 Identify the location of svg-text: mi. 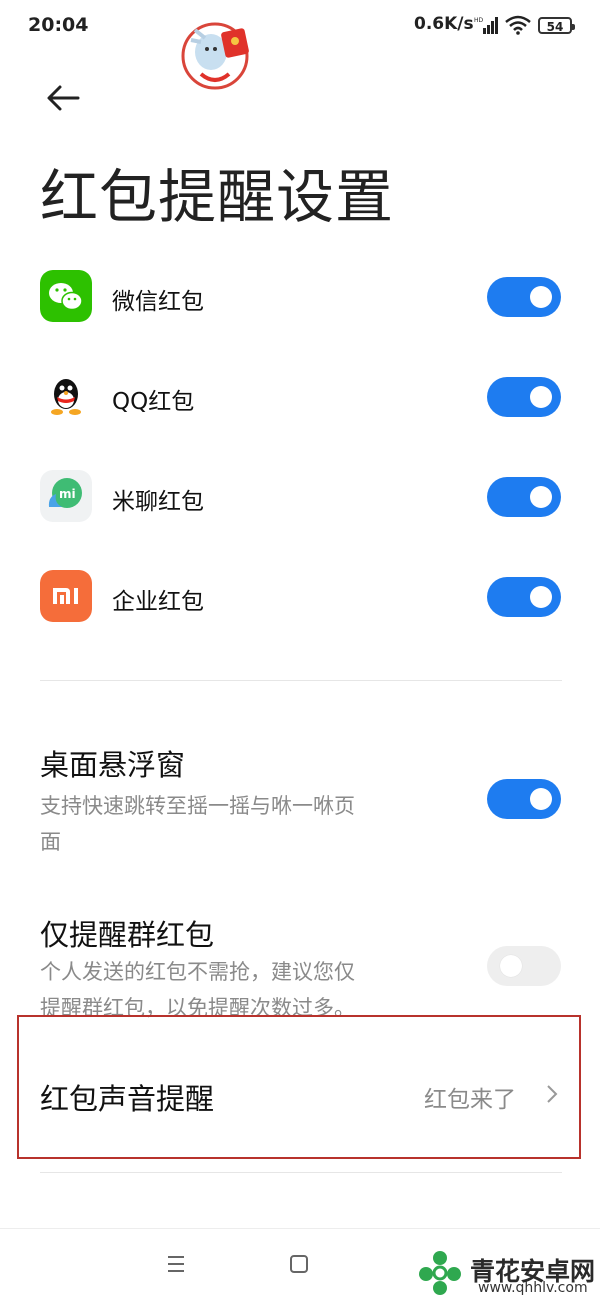
(67, 494).